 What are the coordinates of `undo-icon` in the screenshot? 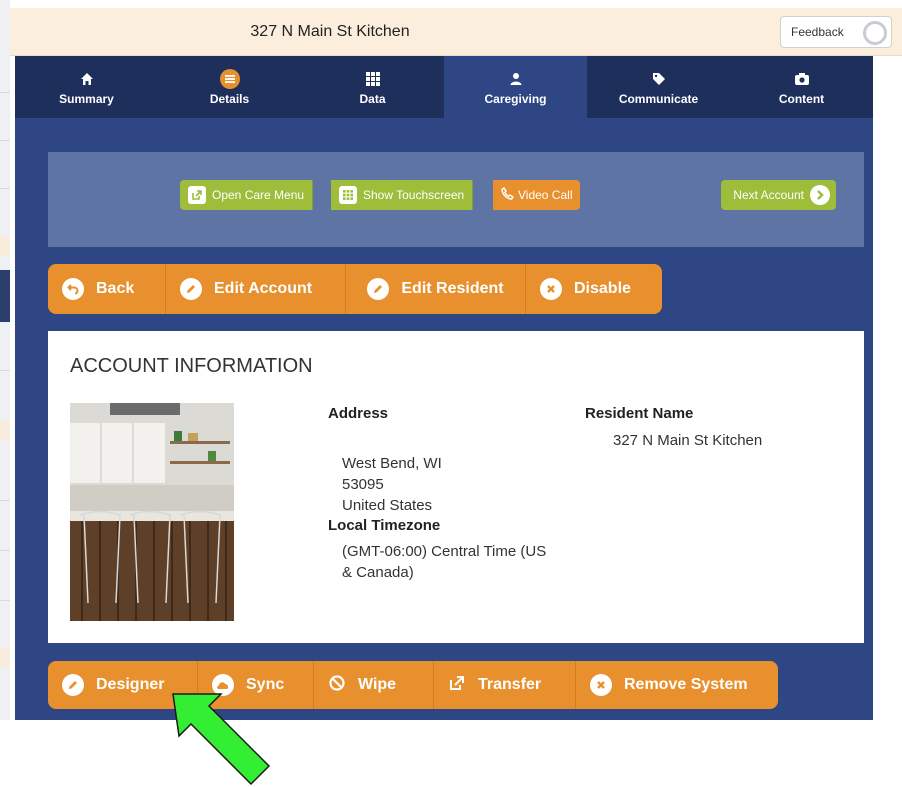 It's located at (73, 289).